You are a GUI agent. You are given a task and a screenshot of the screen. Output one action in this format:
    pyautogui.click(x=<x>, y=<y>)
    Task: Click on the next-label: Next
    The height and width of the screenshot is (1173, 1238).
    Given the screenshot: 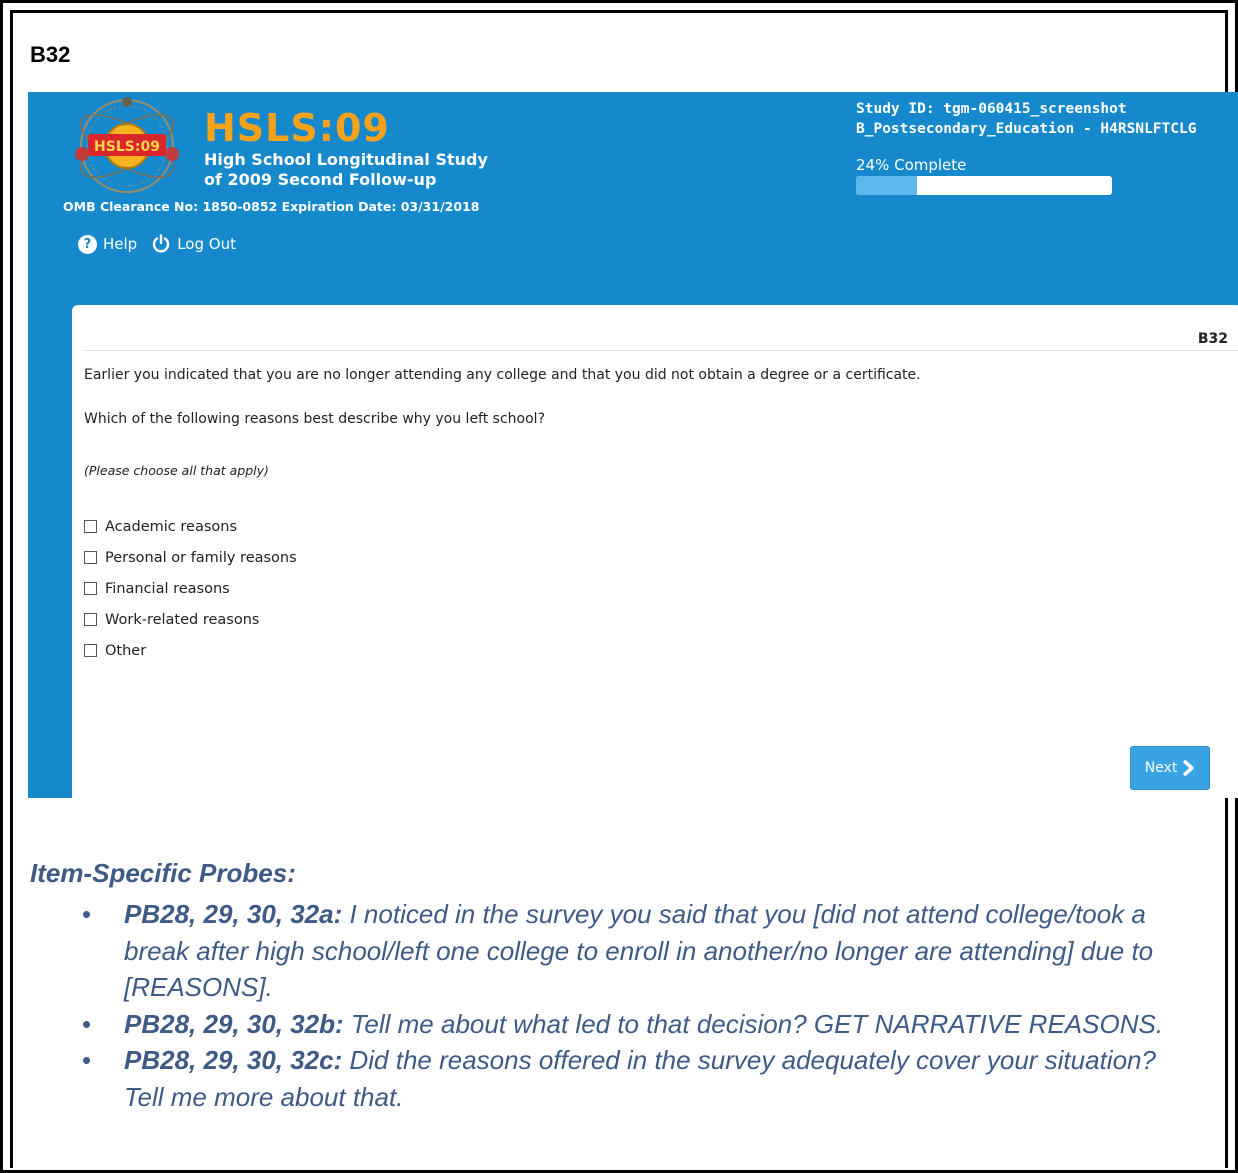 What is the action you would take?
    pyautogui.click(x=1161, y=768)
    